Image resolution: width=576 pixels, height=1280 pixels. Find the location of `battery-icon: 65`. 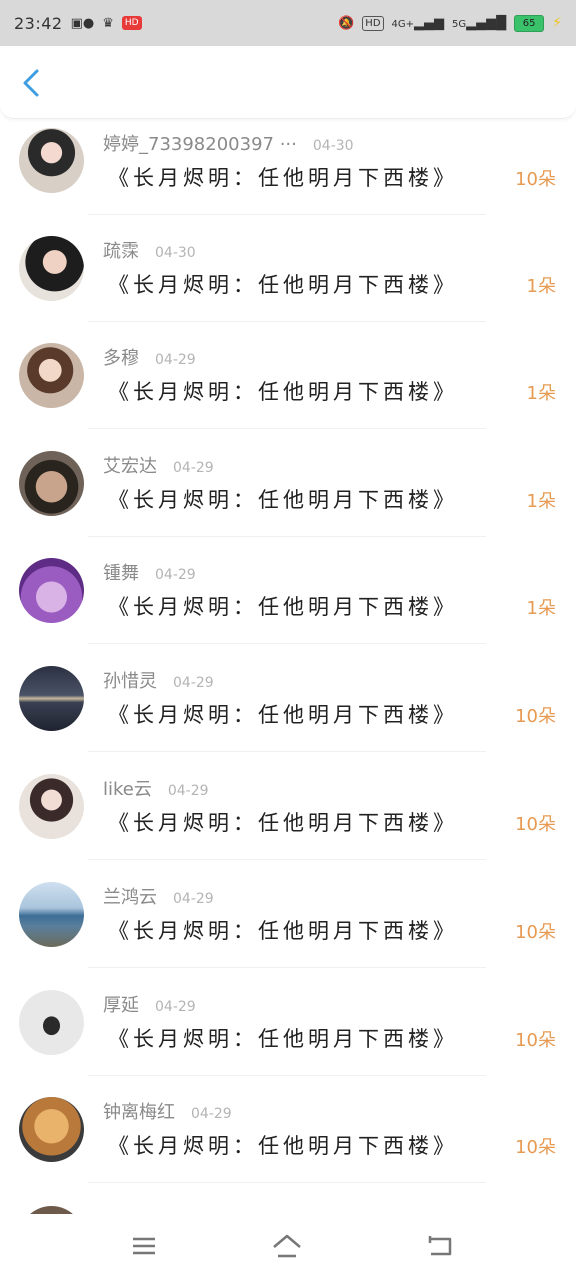

battery-icon: 65 is located at coordinates (529, 23).